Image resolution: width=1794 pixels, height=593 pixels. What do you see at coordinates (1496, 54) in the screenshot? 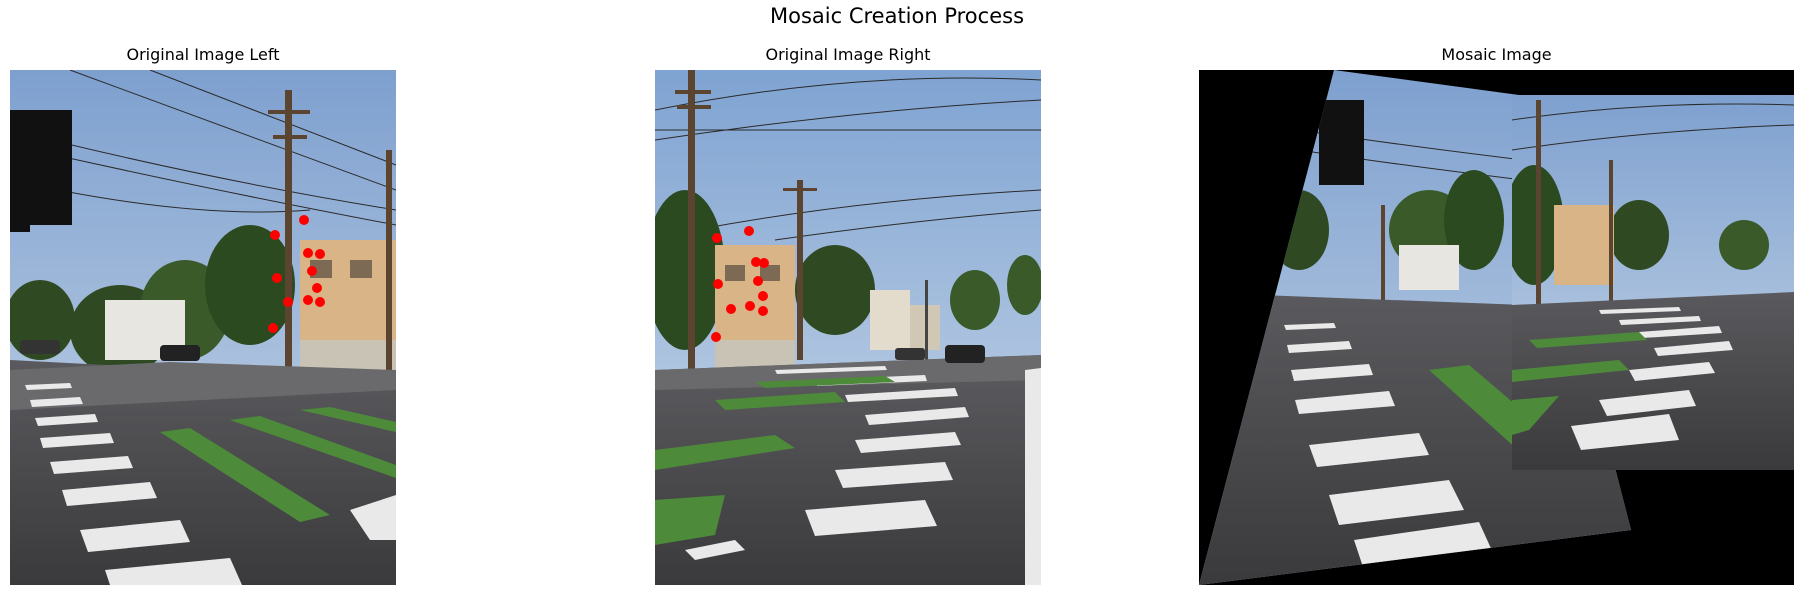
I see `panel-title-mosaic: Mosaic Image` at bounding box center [1496, 54].